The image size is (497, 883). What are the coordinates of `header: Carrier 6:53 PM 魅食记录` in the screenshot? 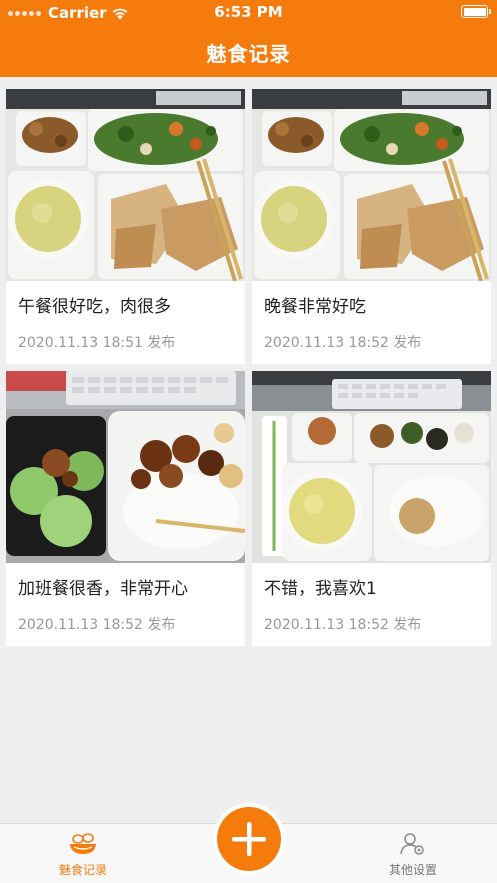 It's located at (248, 38).